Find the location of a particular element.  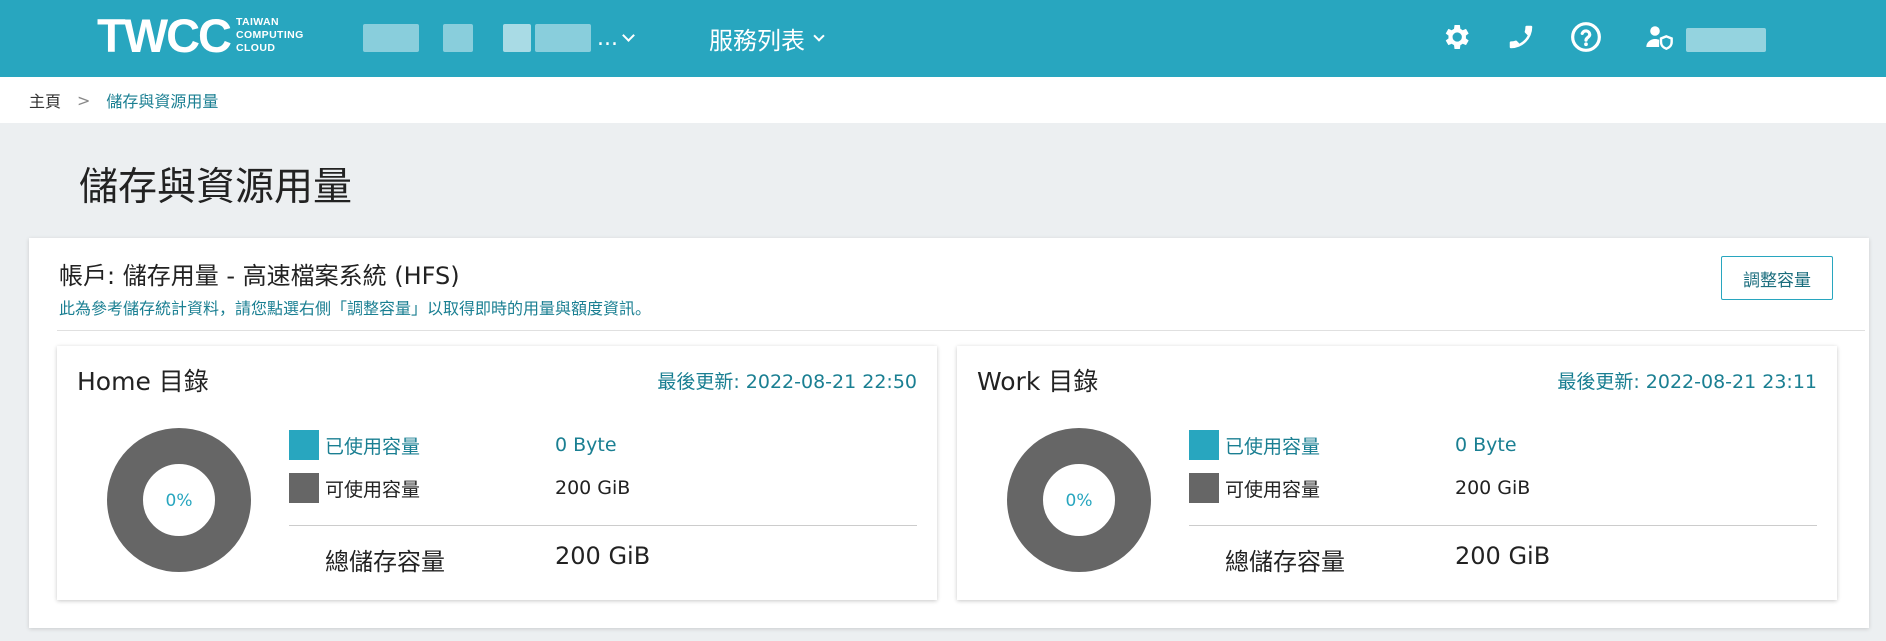

card-note: 此為參考儲存統計資料，請您點選右側「調整容量」以取得即時的用量與額度資訊。 is located at coordinates (355, 308).